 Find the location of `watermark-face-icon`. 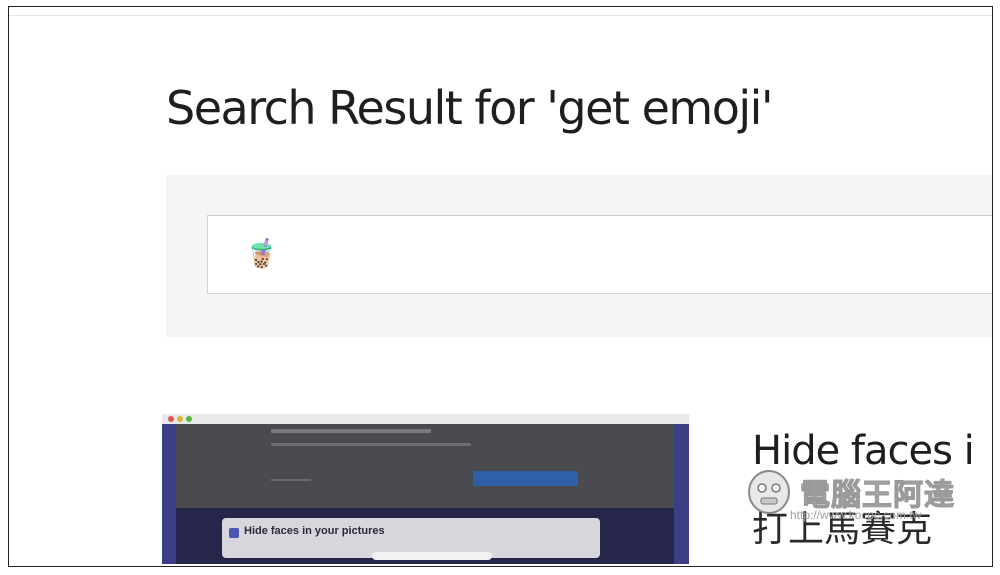

watermark-face-icon is located at coordinates (769, 492).